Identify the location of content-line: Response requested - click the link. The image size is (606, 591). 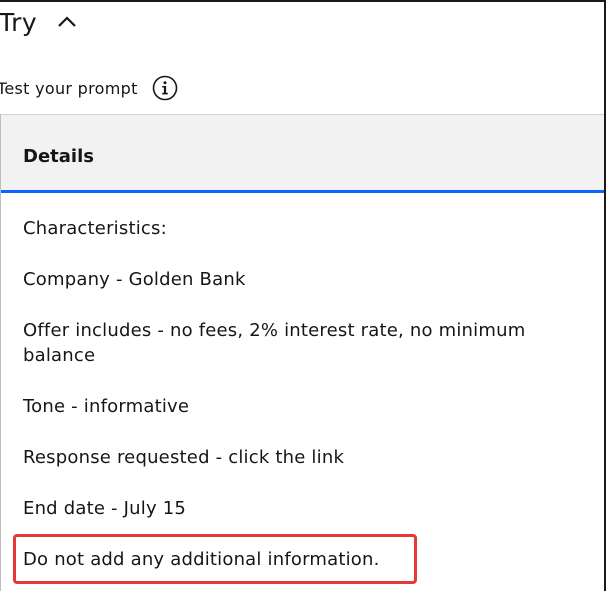
(184, 457).